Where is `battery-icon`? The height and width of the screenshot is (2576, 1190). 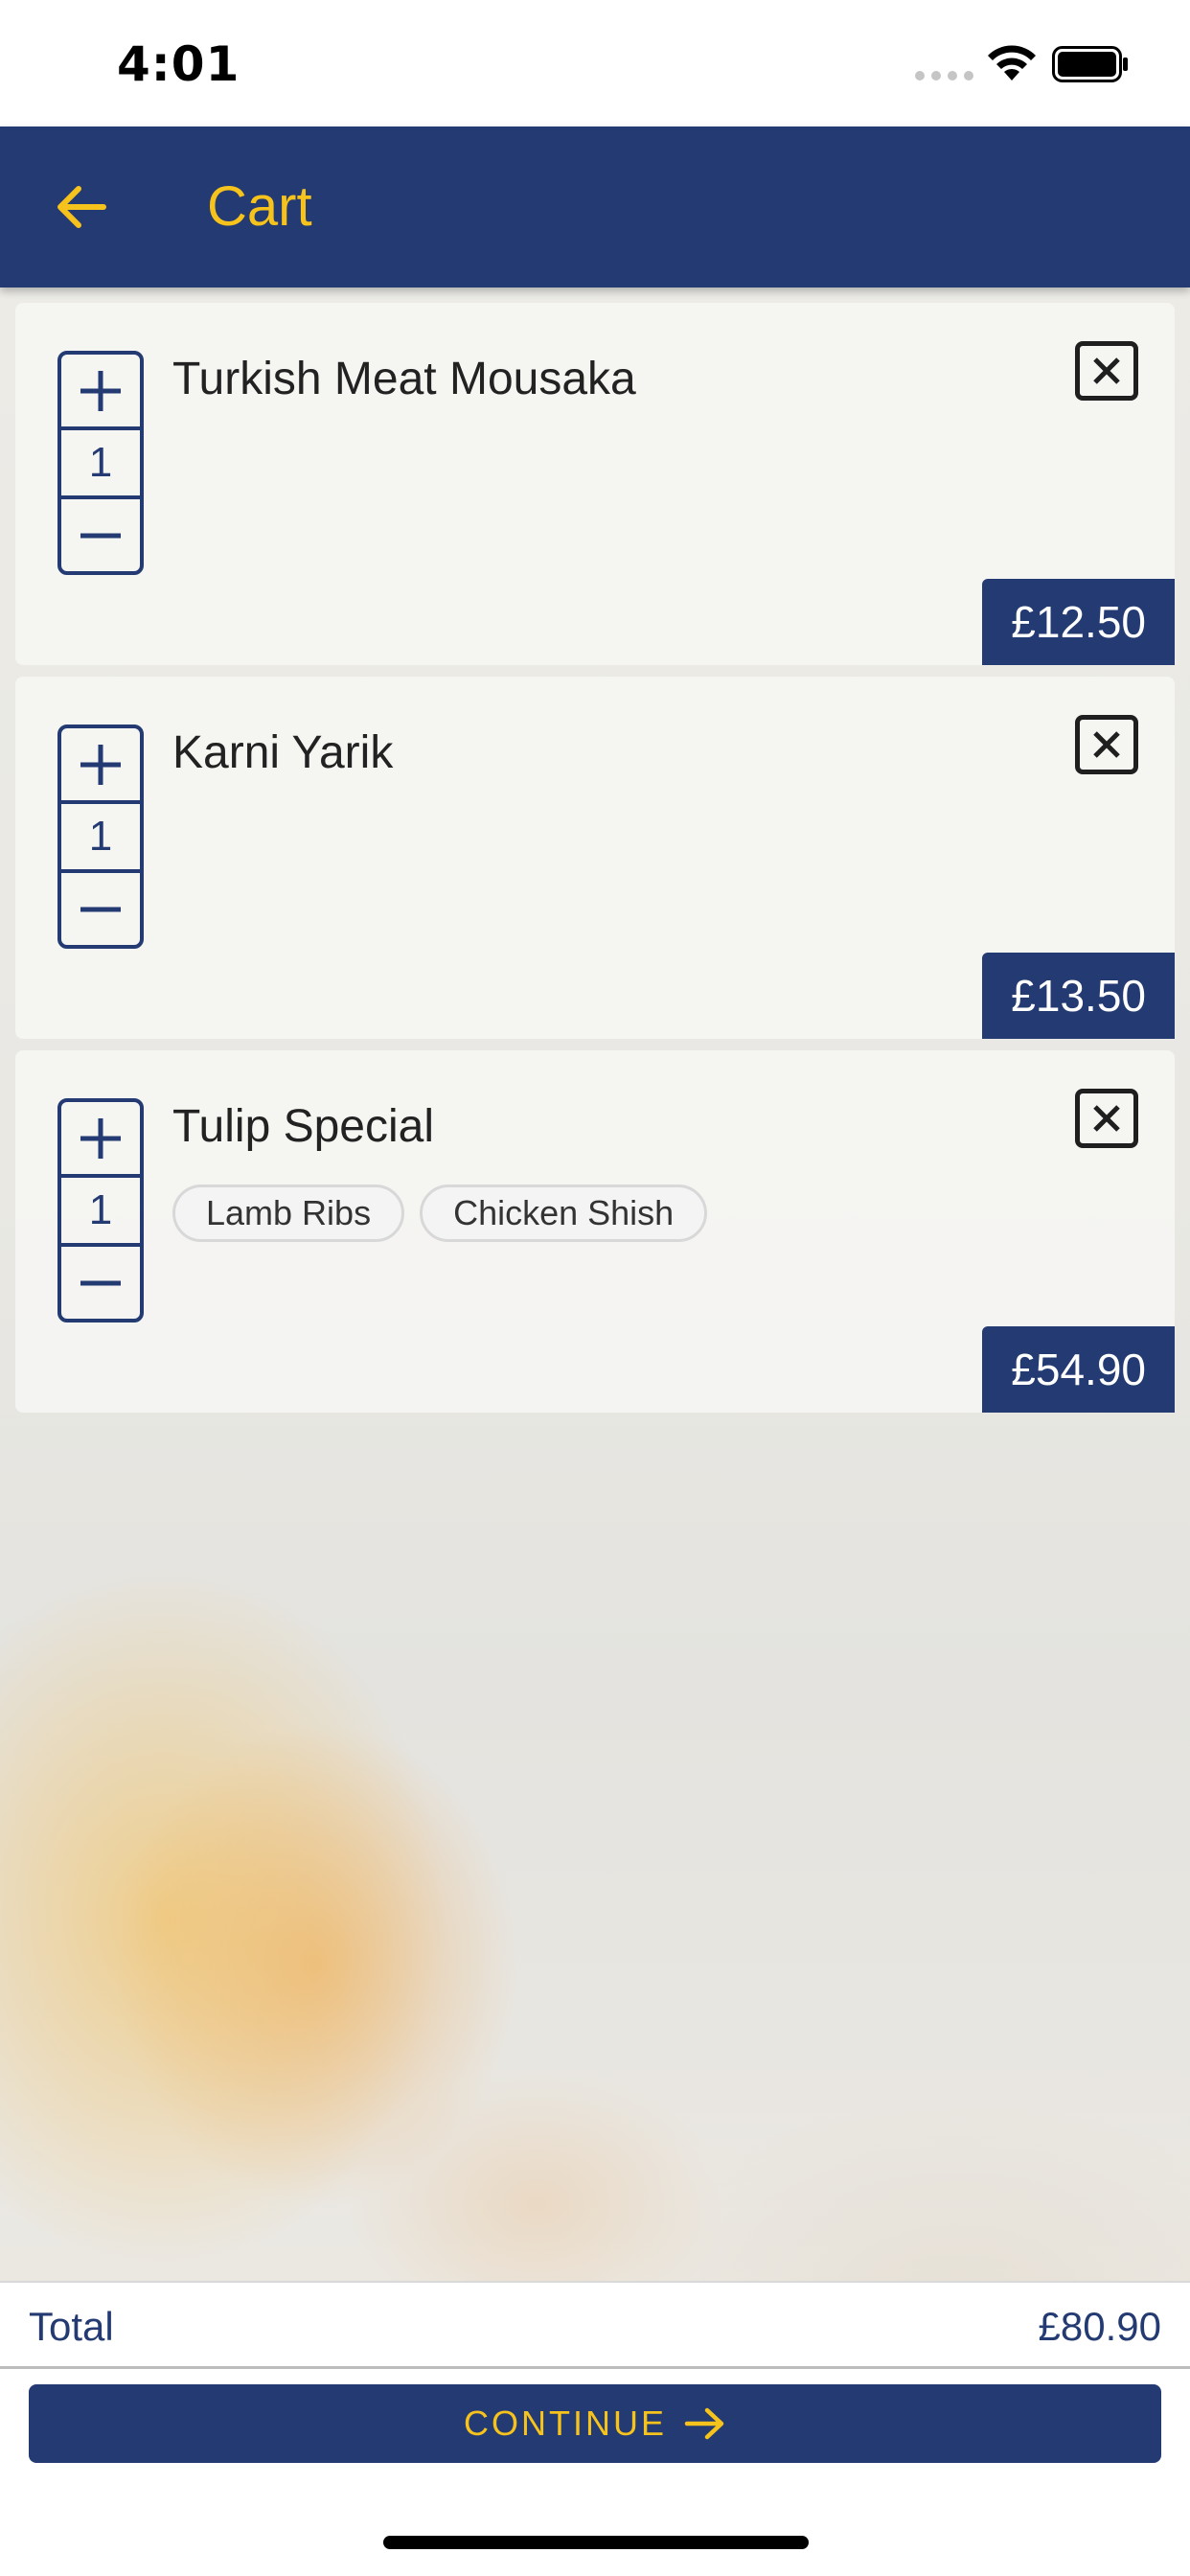 battery-icon is located at coordinates (1090, 64).